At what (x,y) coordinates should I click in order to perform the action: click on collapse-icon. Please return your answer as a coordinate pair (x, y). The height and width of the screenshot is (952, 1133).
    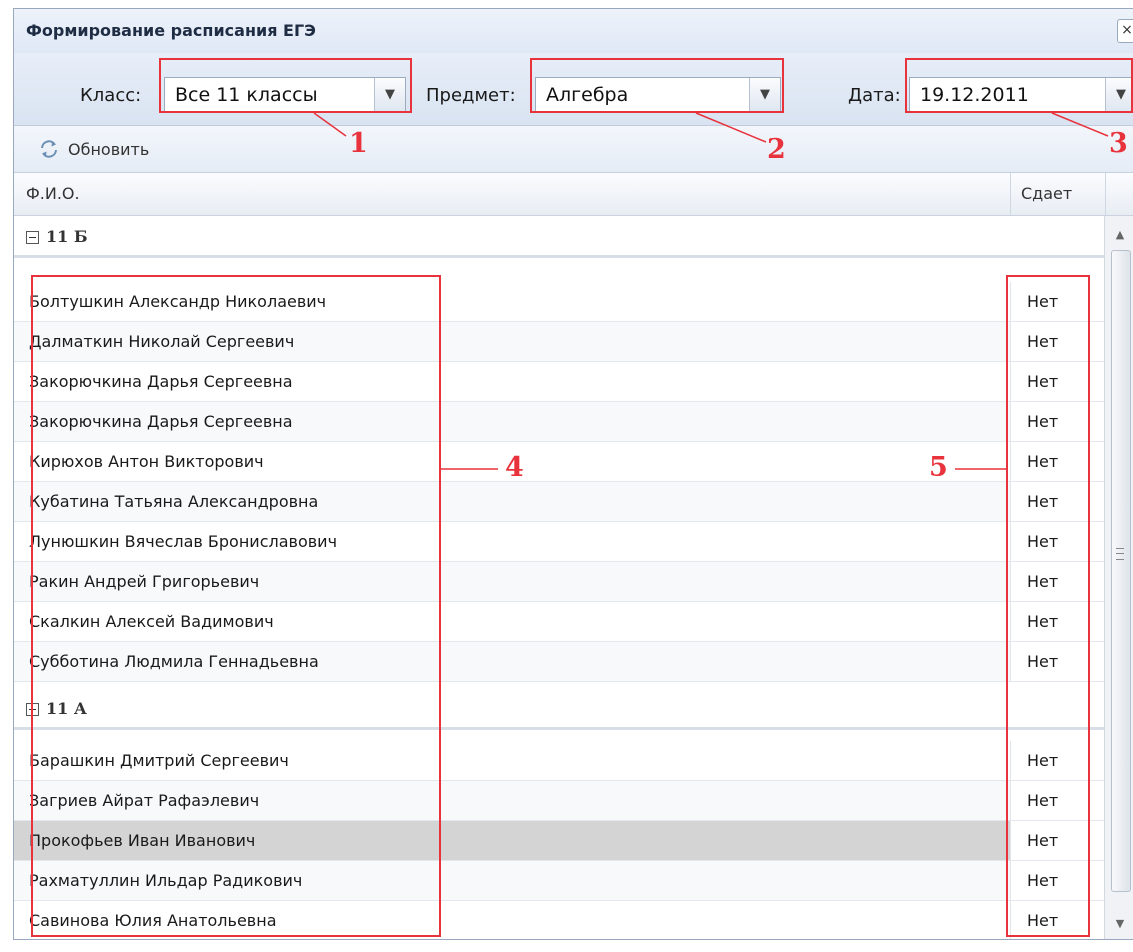
    Looking at the image, I should click on (32, 237).